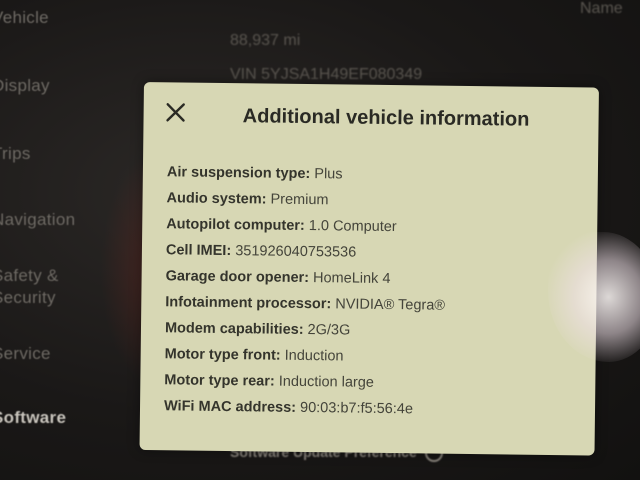  Describe the element at coordinates (216, 199) in the screenshot. I see `info-label: Audio system:` at that location.